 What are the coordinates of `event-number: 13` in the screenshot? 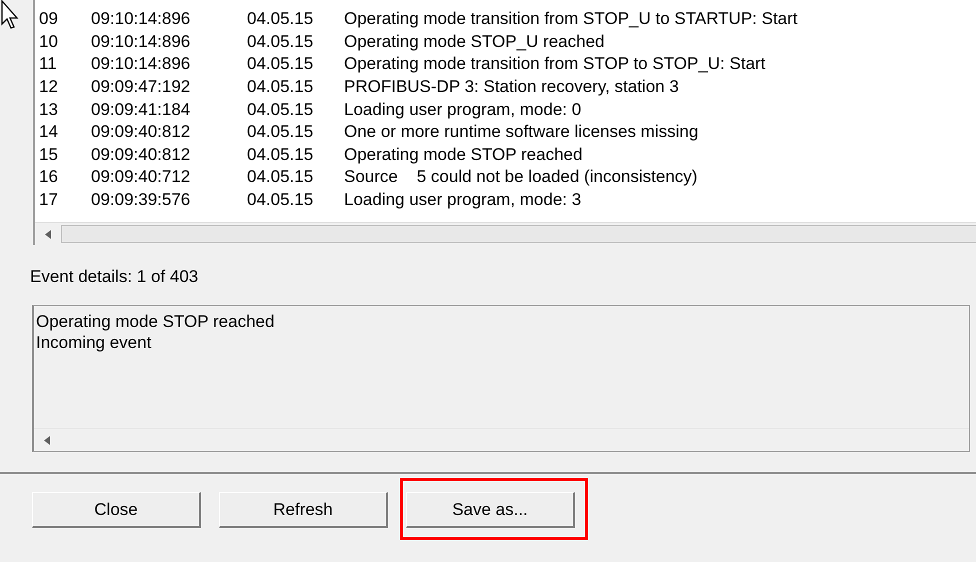 It's located at (49, 110).